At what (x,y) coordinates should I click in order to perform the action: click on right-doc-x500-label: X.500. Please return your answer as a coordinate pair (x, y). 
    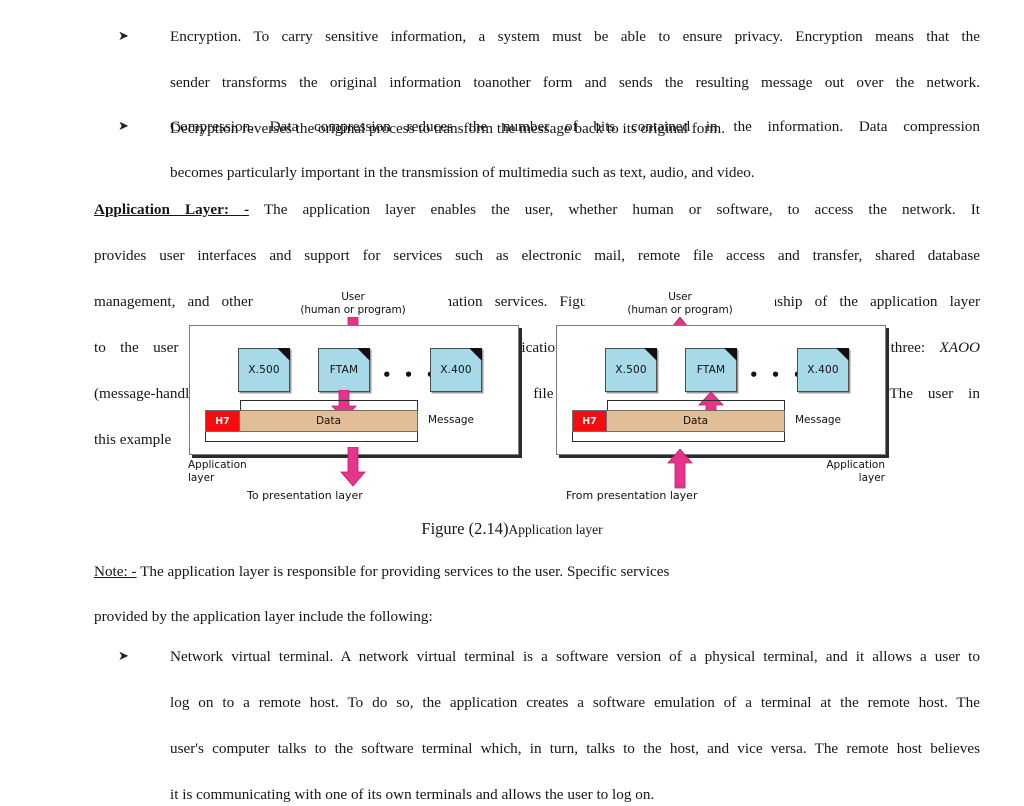
    Looking at the image, I should click on (631, 370).